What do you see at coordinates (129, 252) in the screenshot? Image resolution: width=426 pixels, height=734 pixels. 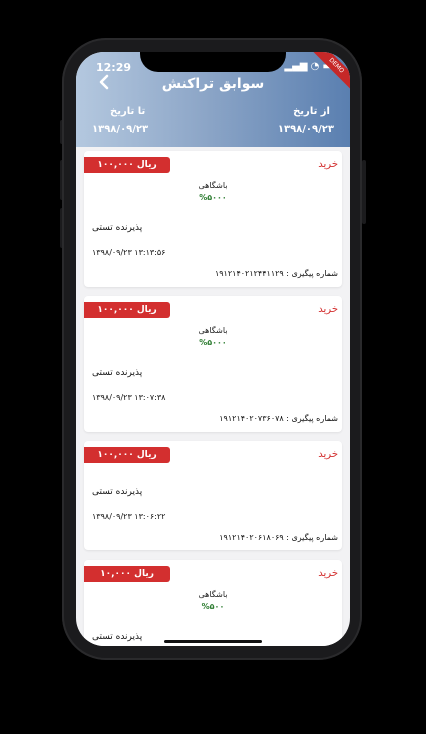 I see `transaction-datetime: ۱۳۹۸/۰۹/۲۳ ۱۳:۱۳:۵۶` at bounding box center [129, 252].